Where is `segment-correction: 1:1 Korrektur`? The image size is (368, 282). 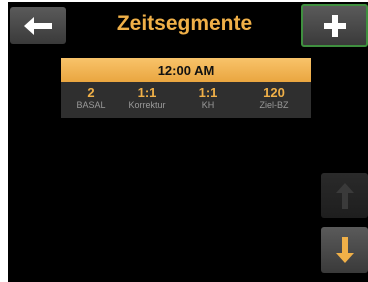 segment-correction: 1:1 Korrektur is located at coordinates (147, 98).